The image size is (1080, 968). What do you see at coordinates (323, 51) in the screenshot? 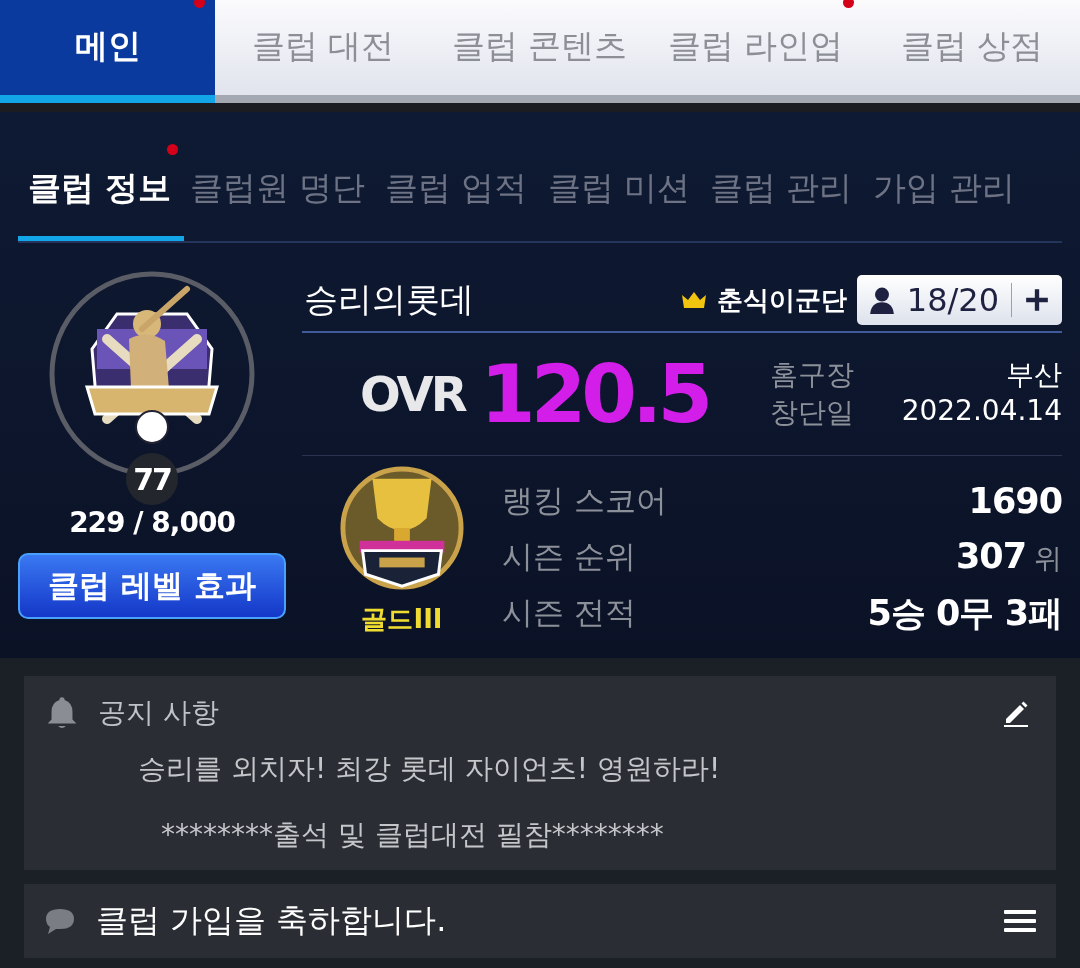
I see `main-tab: 클럽 대전` at bounding box center [323, 51].